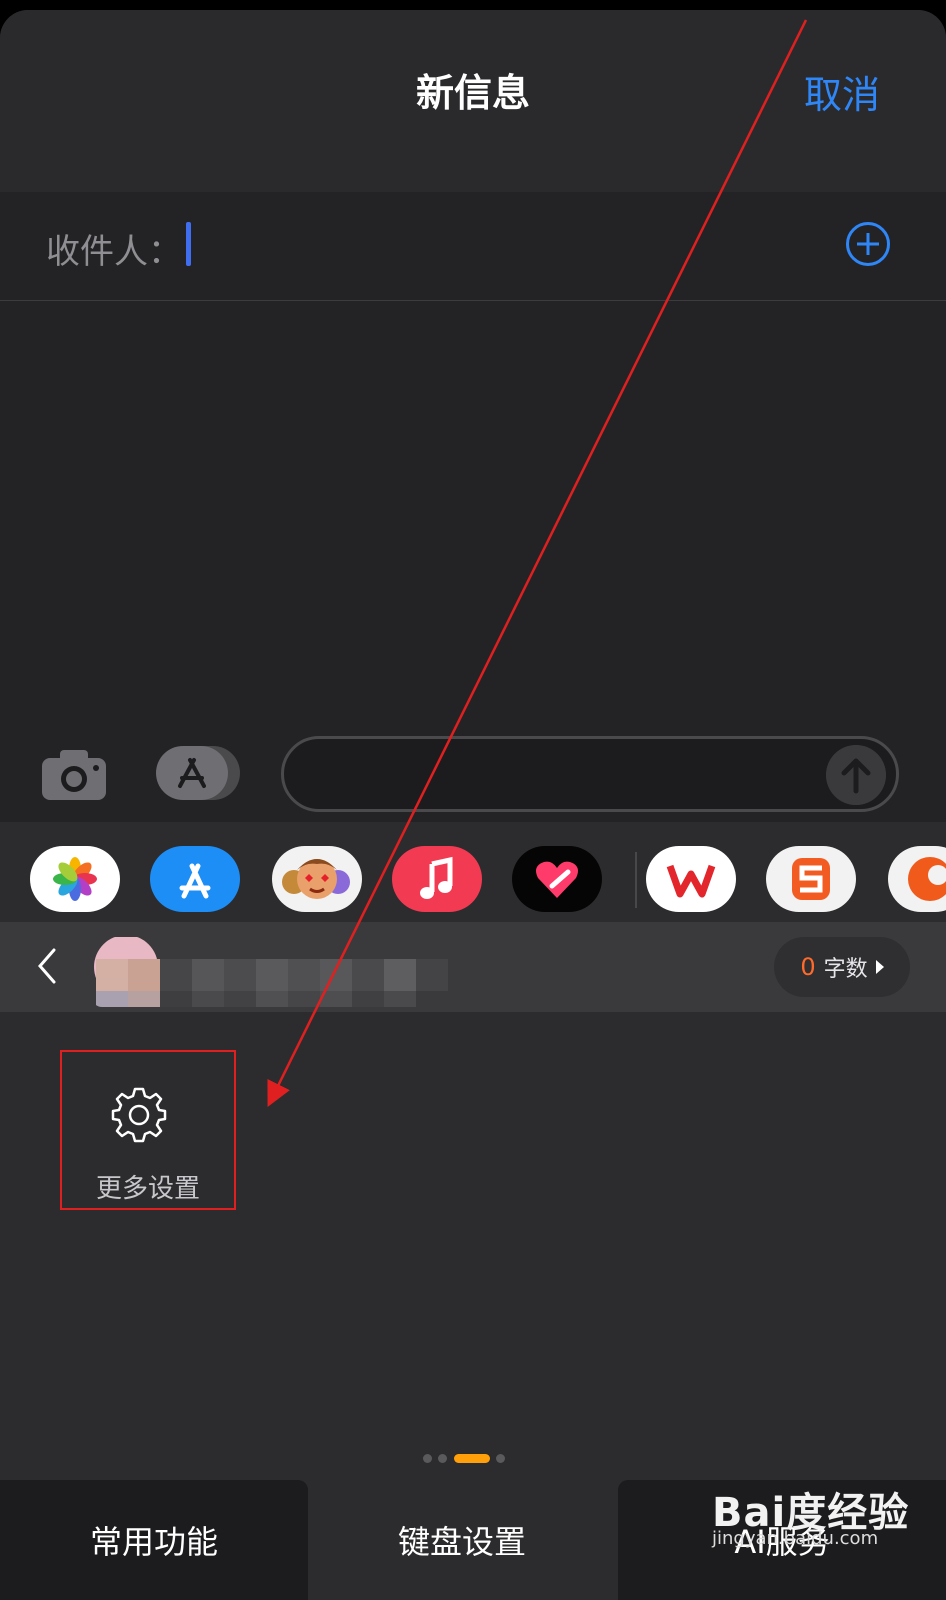 This screenshot has width=946, height=1600. I want to click on word-count-button: 0 字数, so click(842, 967).